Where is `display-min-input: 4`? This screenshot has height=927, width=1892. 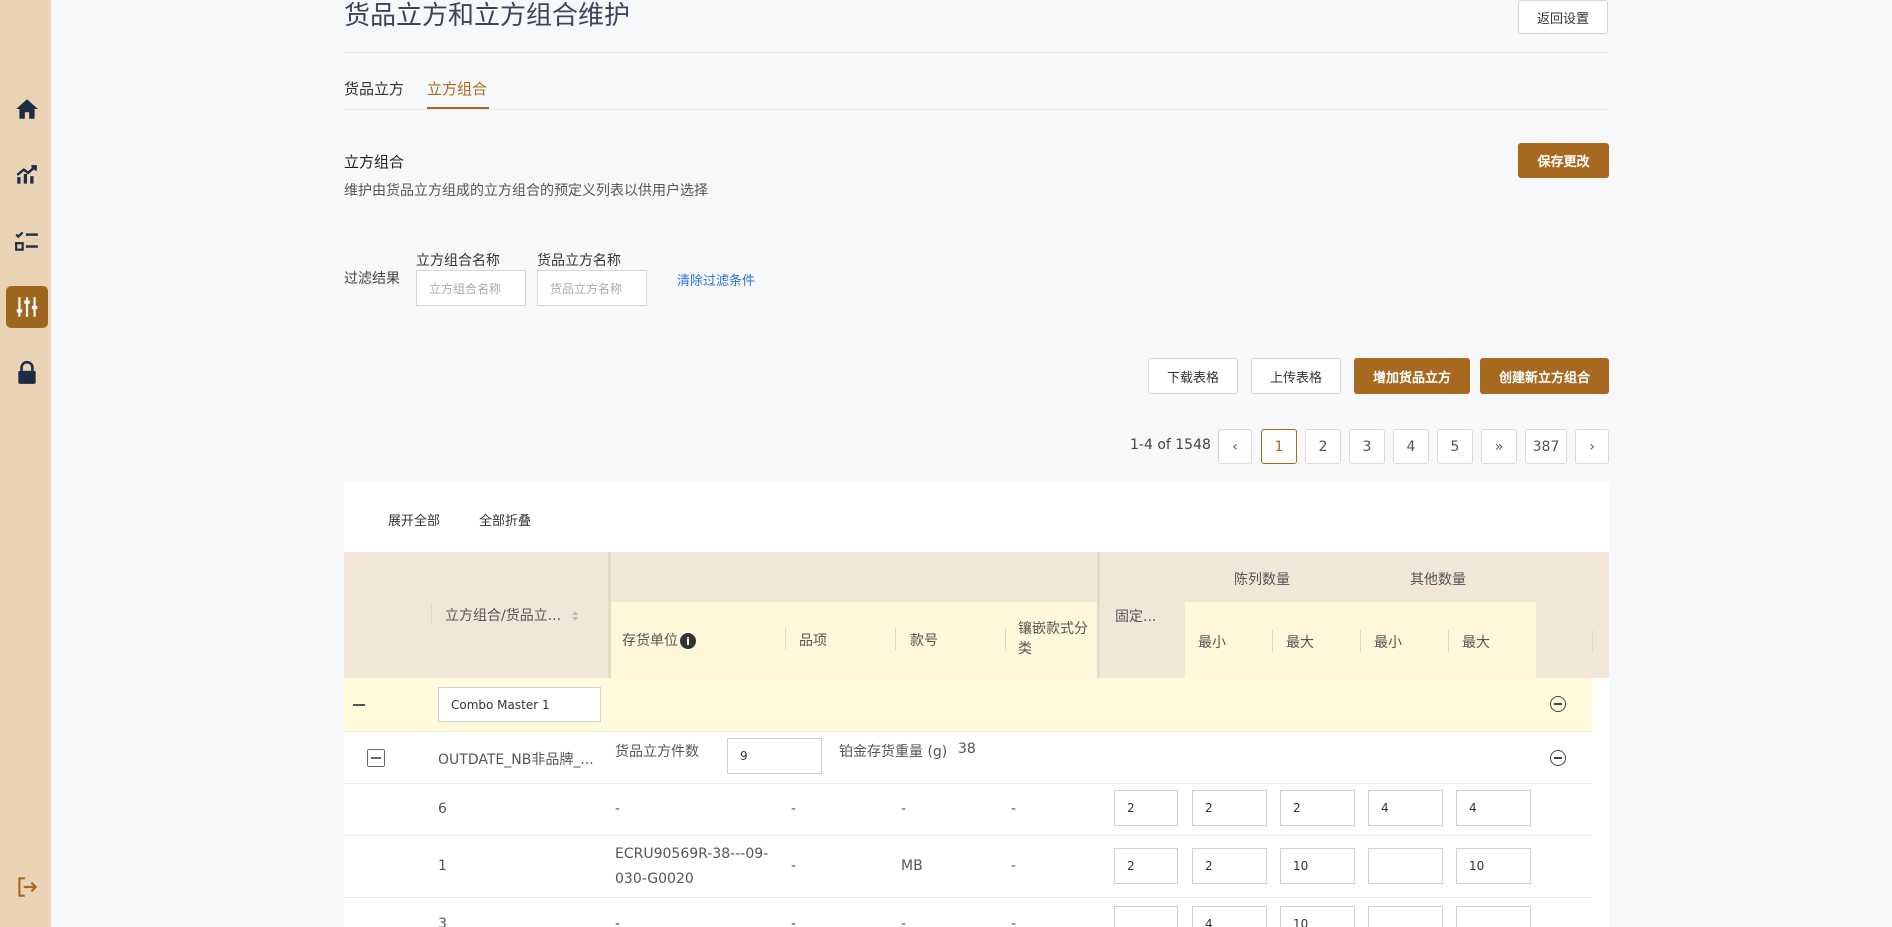 display-min-input: 4 is located at coordinates (1229, 916).